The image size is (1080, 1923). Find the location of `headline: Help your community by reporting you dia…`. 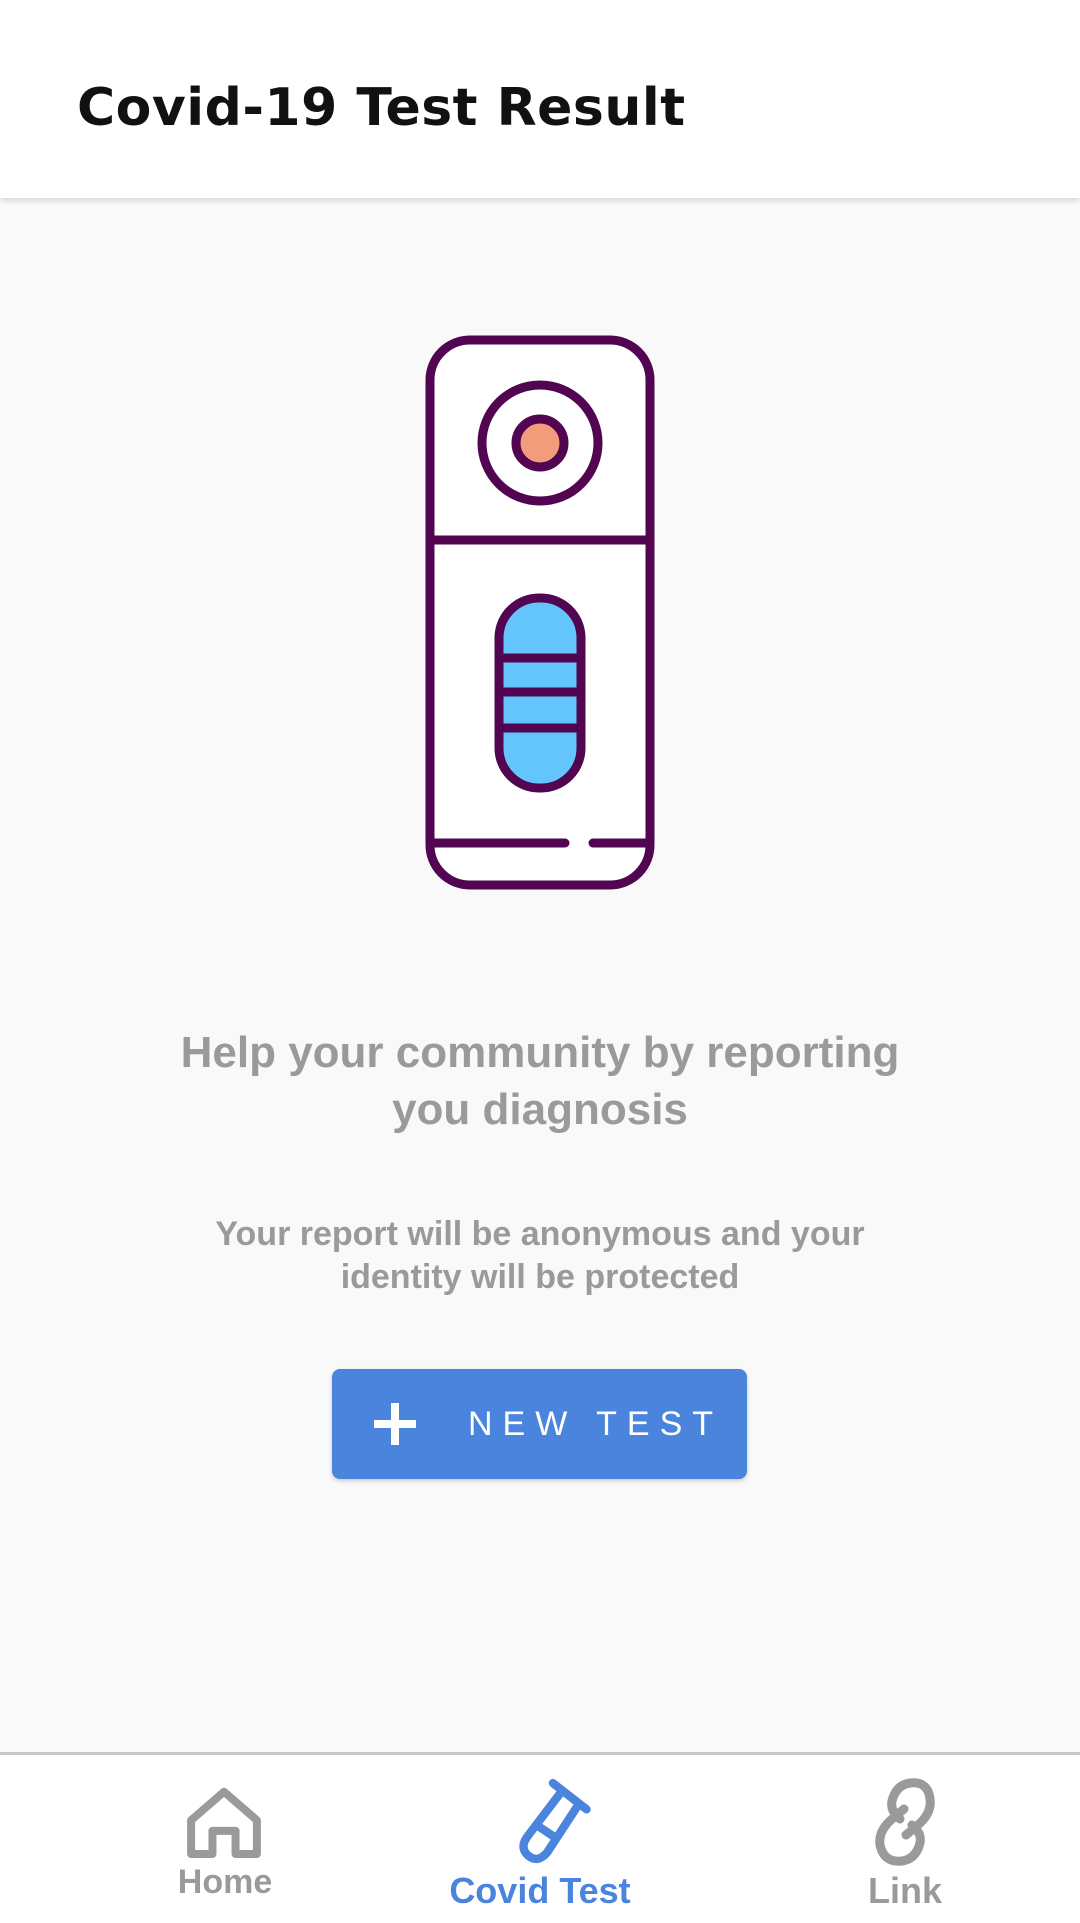

headline: Help your community by reporting you dia… is located at coordinates (540, 1081).